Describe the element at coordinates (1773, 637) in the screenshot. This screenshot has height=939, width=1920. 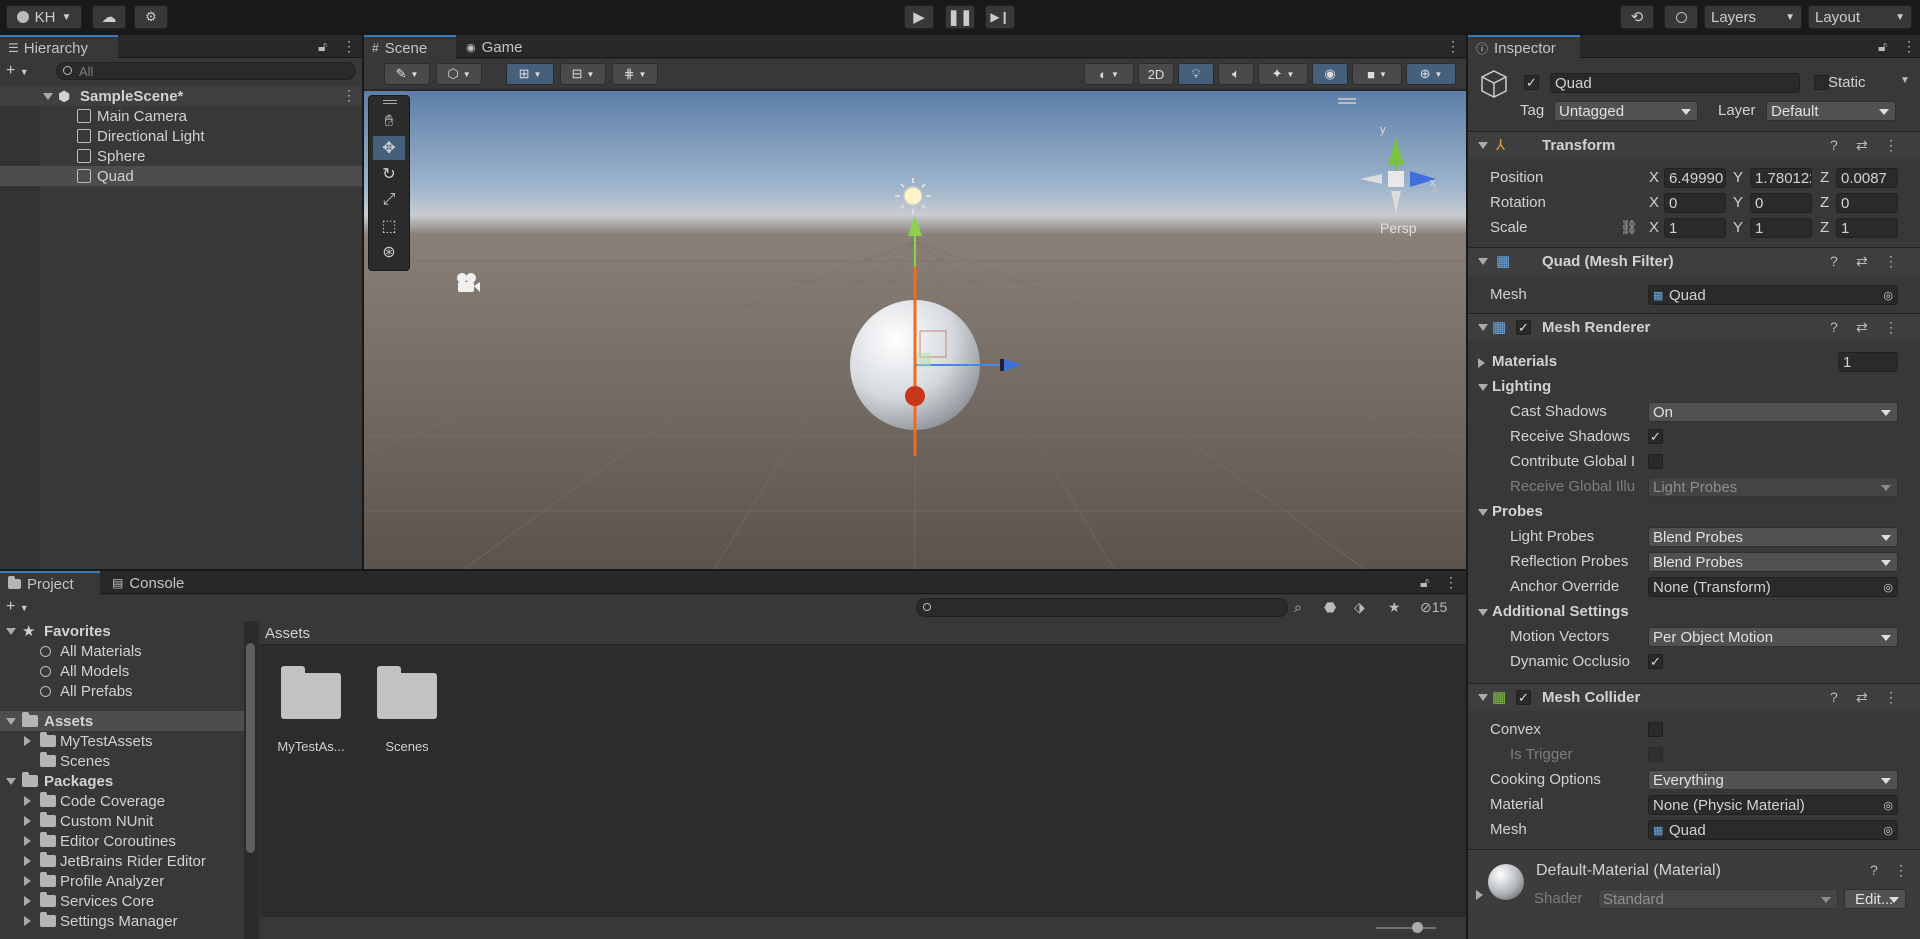
I see `motion-vectors-dropdown: Per Object Motion` at that location.